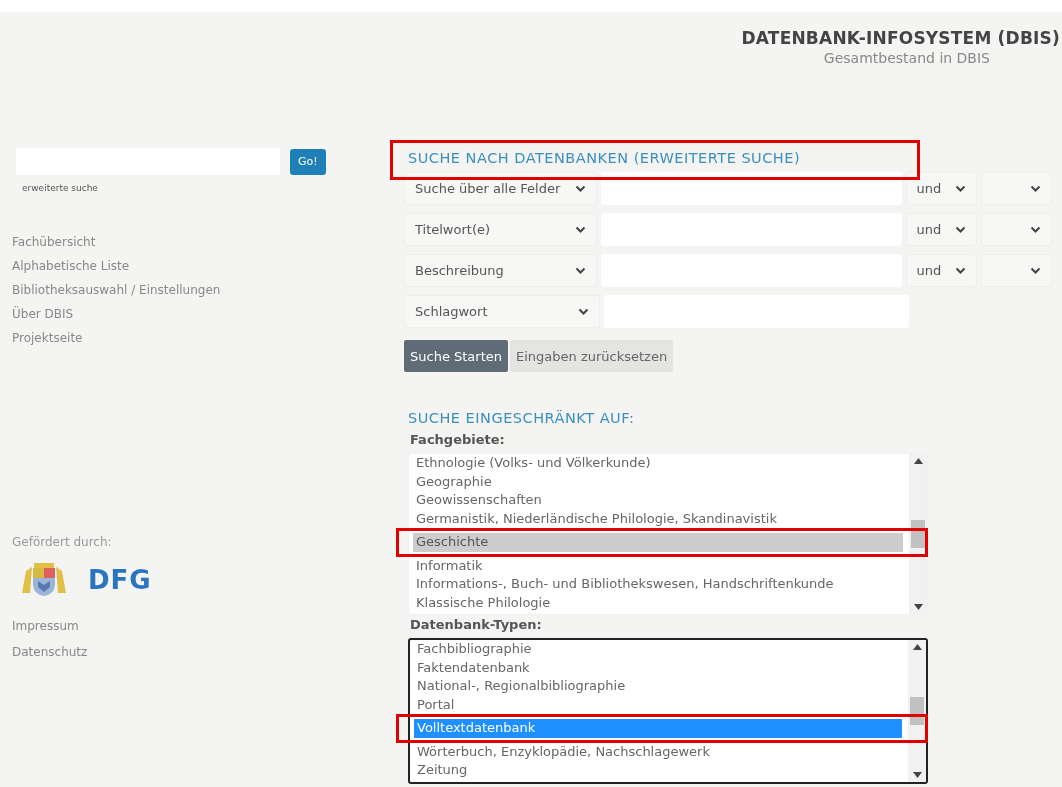 This screenshot has width=1062, height=787. What do you see at coordinates (192, 338) in the screenshot?
I see `nav-link: Projektseite` at bounding box center [192, 338].